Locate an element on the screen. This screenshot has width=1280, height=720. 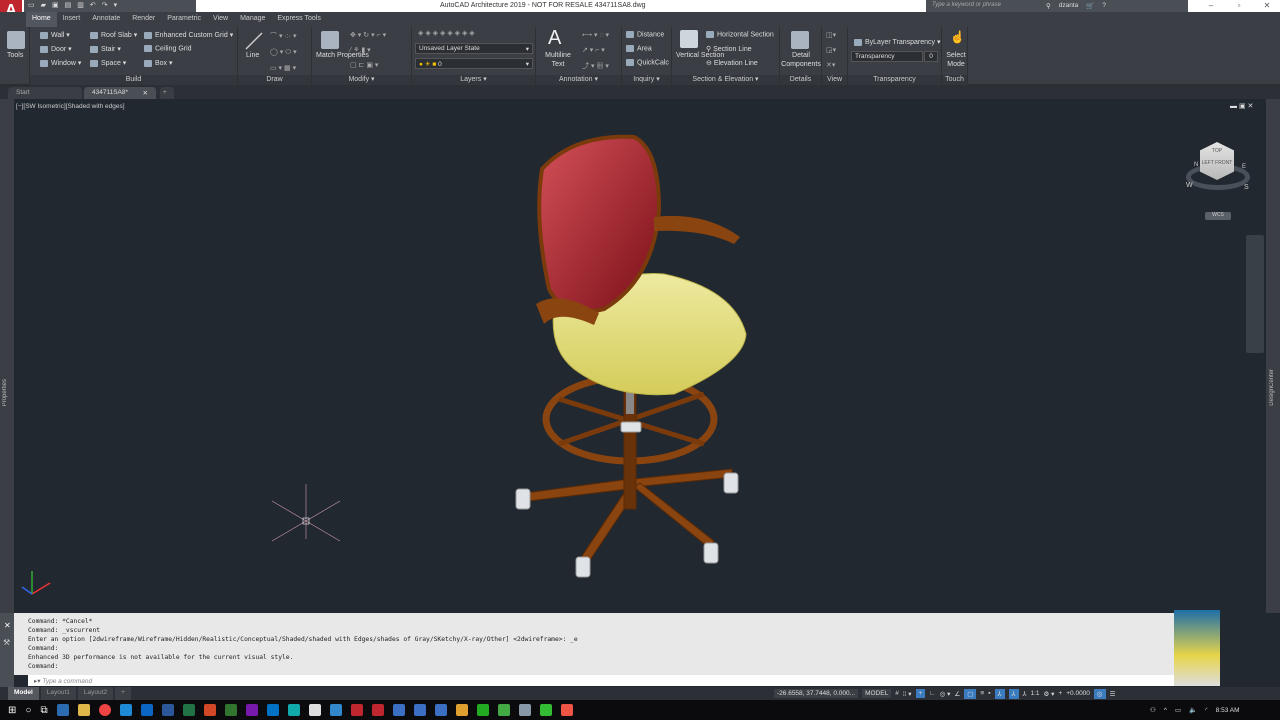
save-as-icon: ▤ is located at coordinates (68, 6).